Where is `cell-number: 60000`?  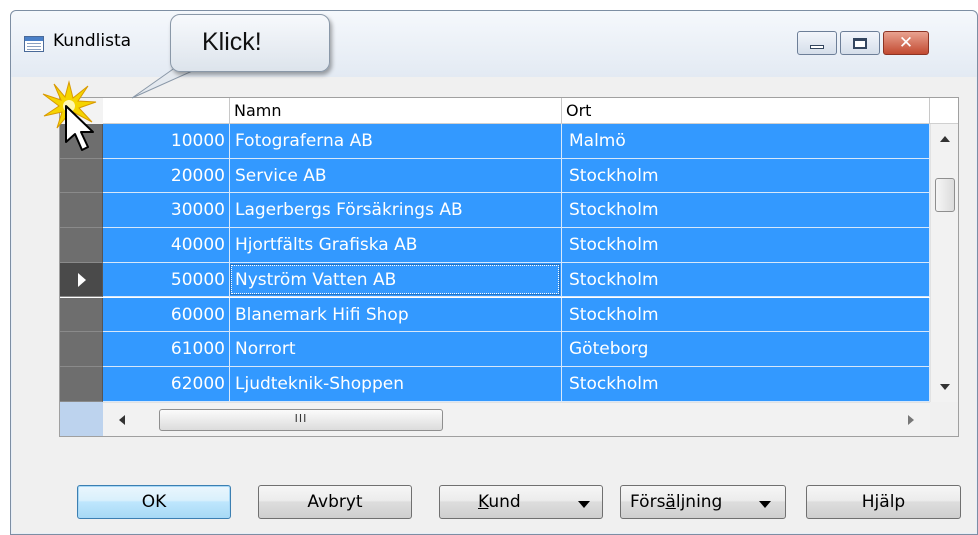
cell-number: 60000 is located at coordinates (166, 315).